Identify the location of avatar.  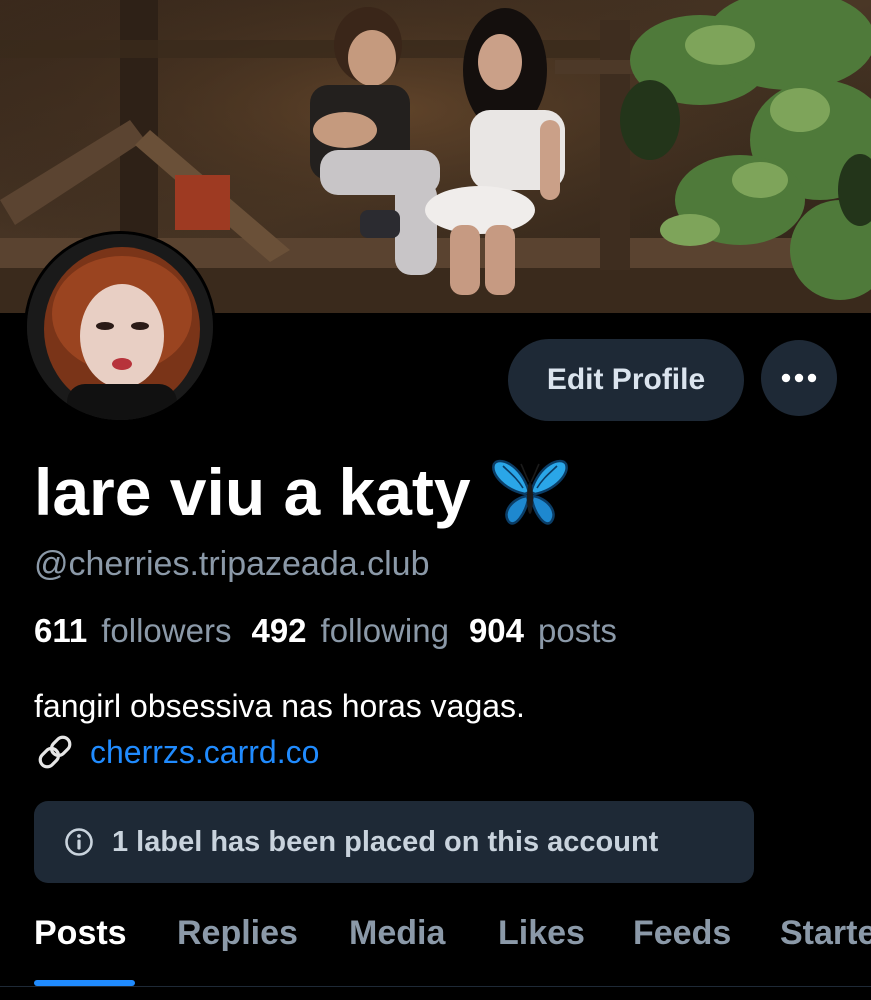
(120, 327).